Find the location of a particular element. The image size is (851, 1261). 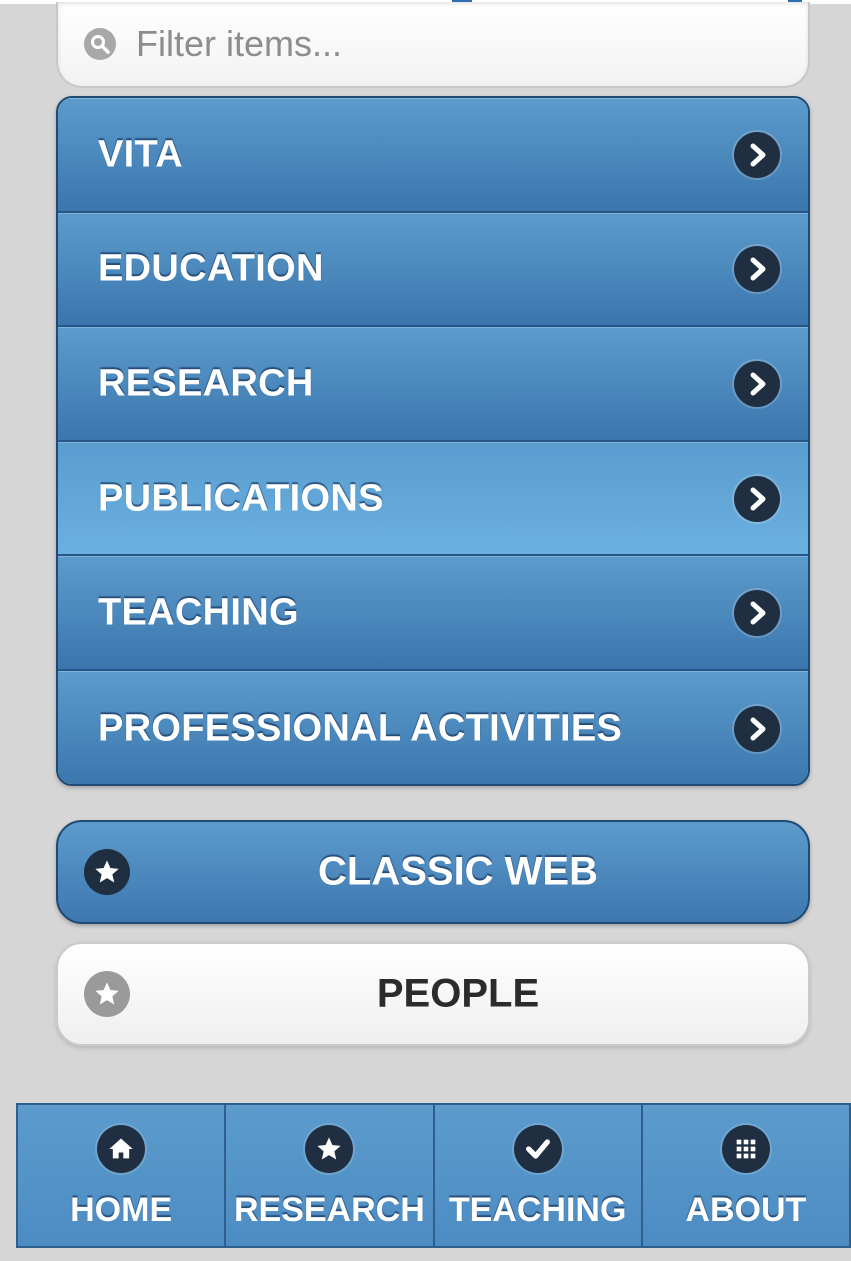

people-label: PEOPLE is located at coordinates (458, 993).